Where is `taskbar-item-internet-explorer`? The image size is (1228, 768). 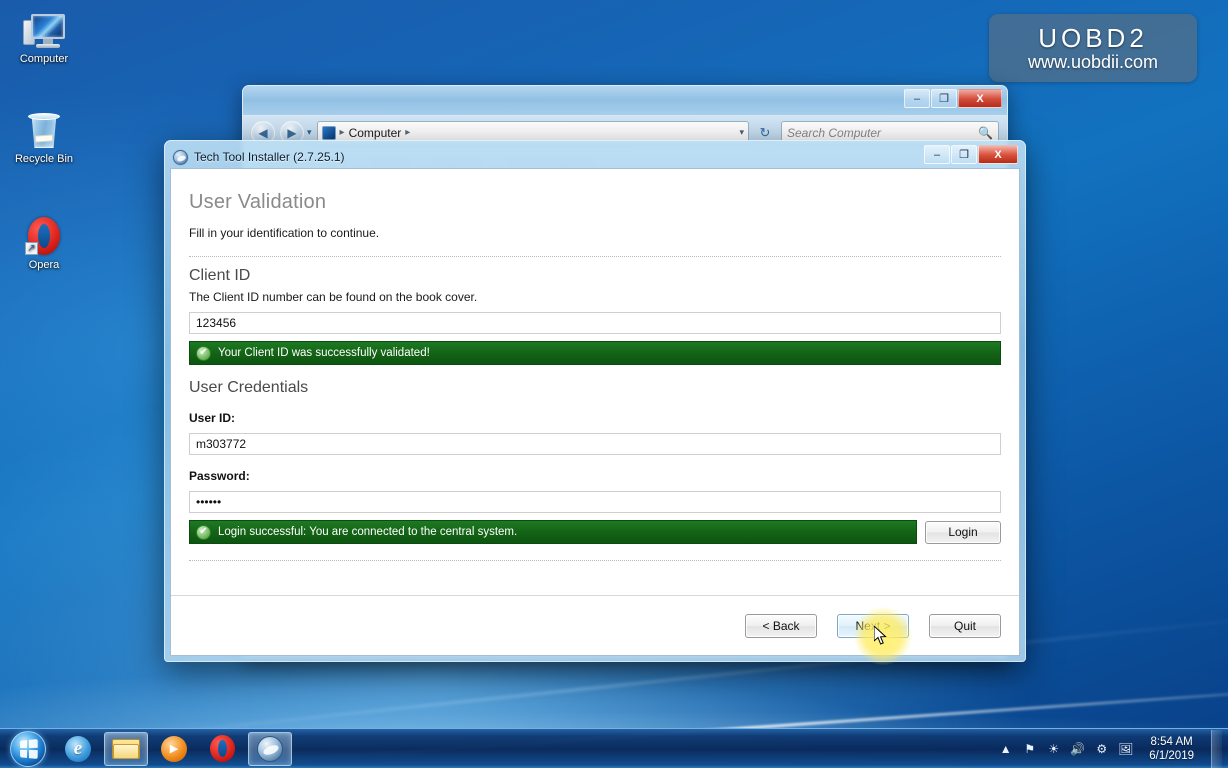
taskbar-item-internet-explorer is located at coordinates (78, 749).